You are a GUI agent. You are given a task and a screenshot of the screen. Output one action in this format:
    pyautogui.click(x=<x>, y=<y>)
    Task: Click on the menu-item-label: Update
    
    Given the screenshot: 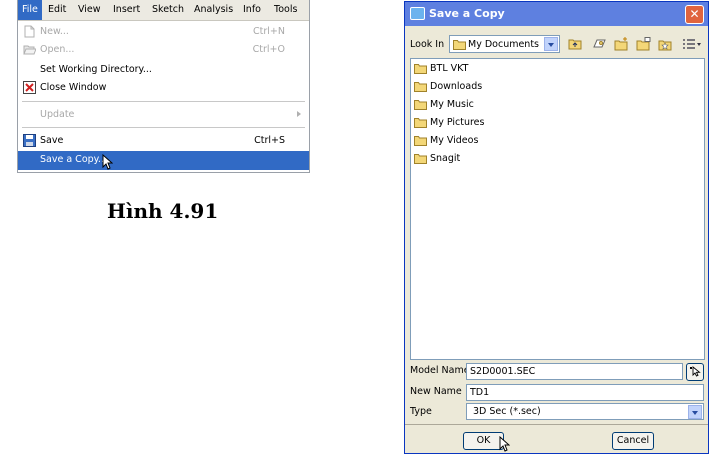 What is the action you would take?
    pyautogui.click(x=57, y=114)
    